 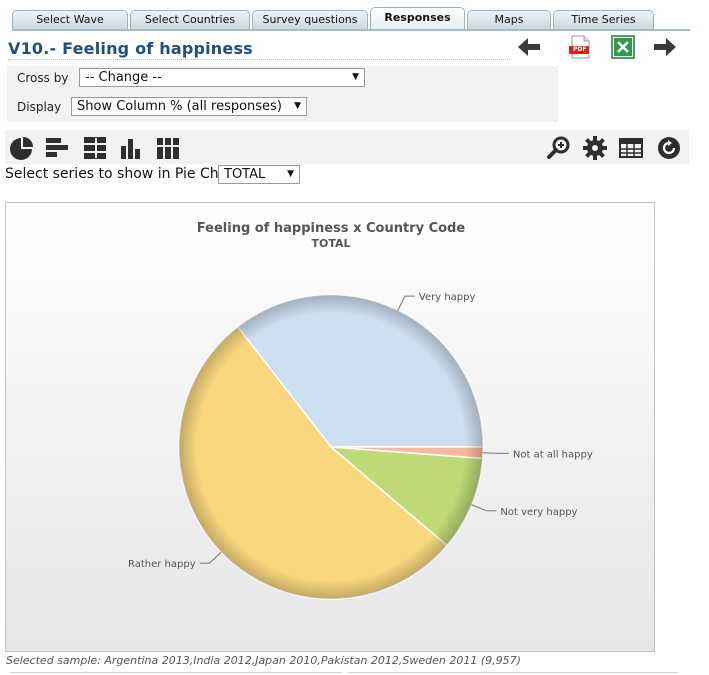 What do you see at coordinates (132, 148) in the screenshot?
I see `column-chart-icon` at bounding box center [132, 148].